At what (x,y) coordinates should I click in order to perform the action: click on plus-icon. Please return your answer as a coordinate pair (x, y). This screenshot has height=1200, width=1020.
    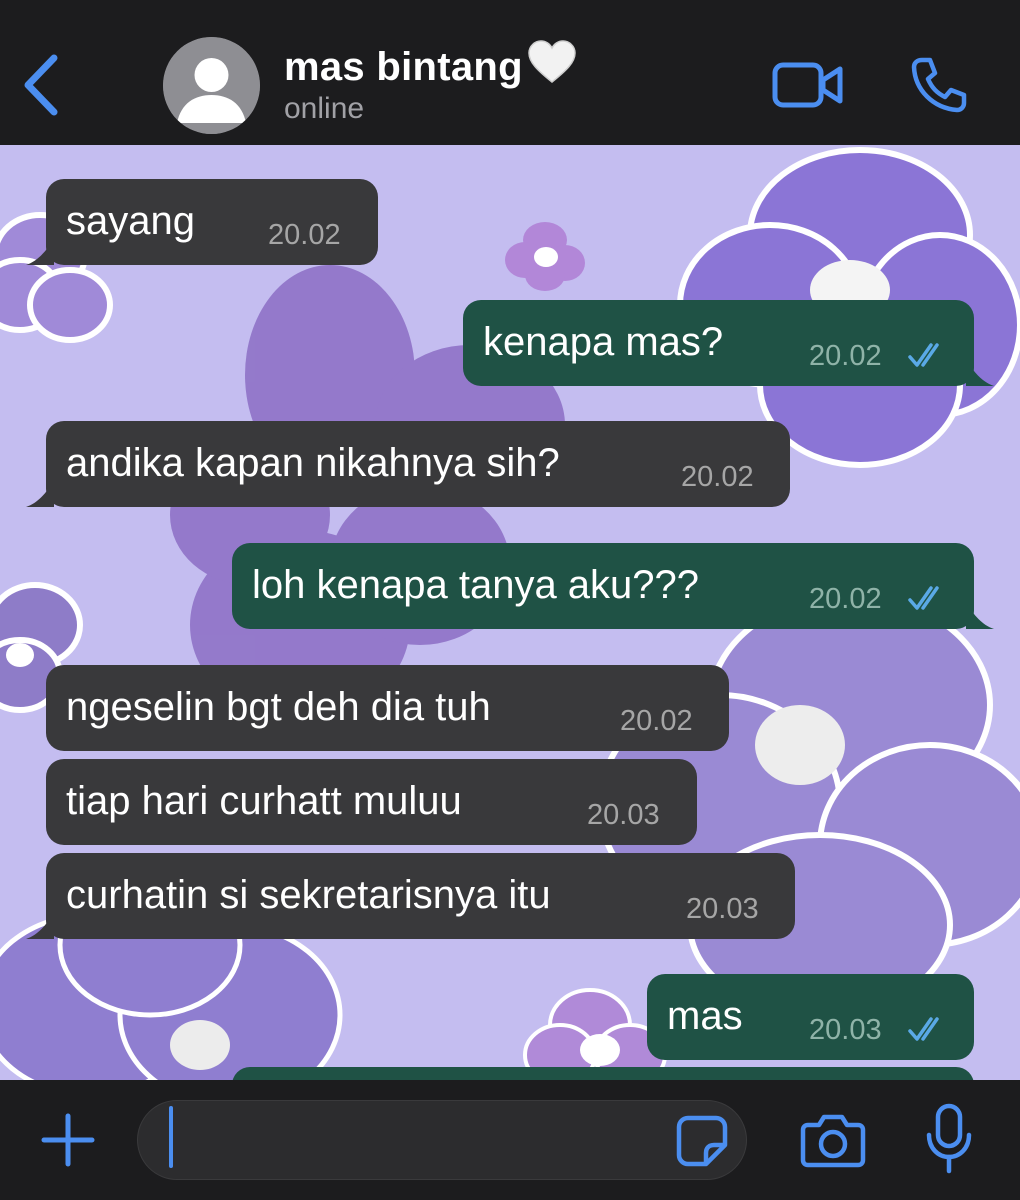
    Looking at the image, I should click on (68, 1140).